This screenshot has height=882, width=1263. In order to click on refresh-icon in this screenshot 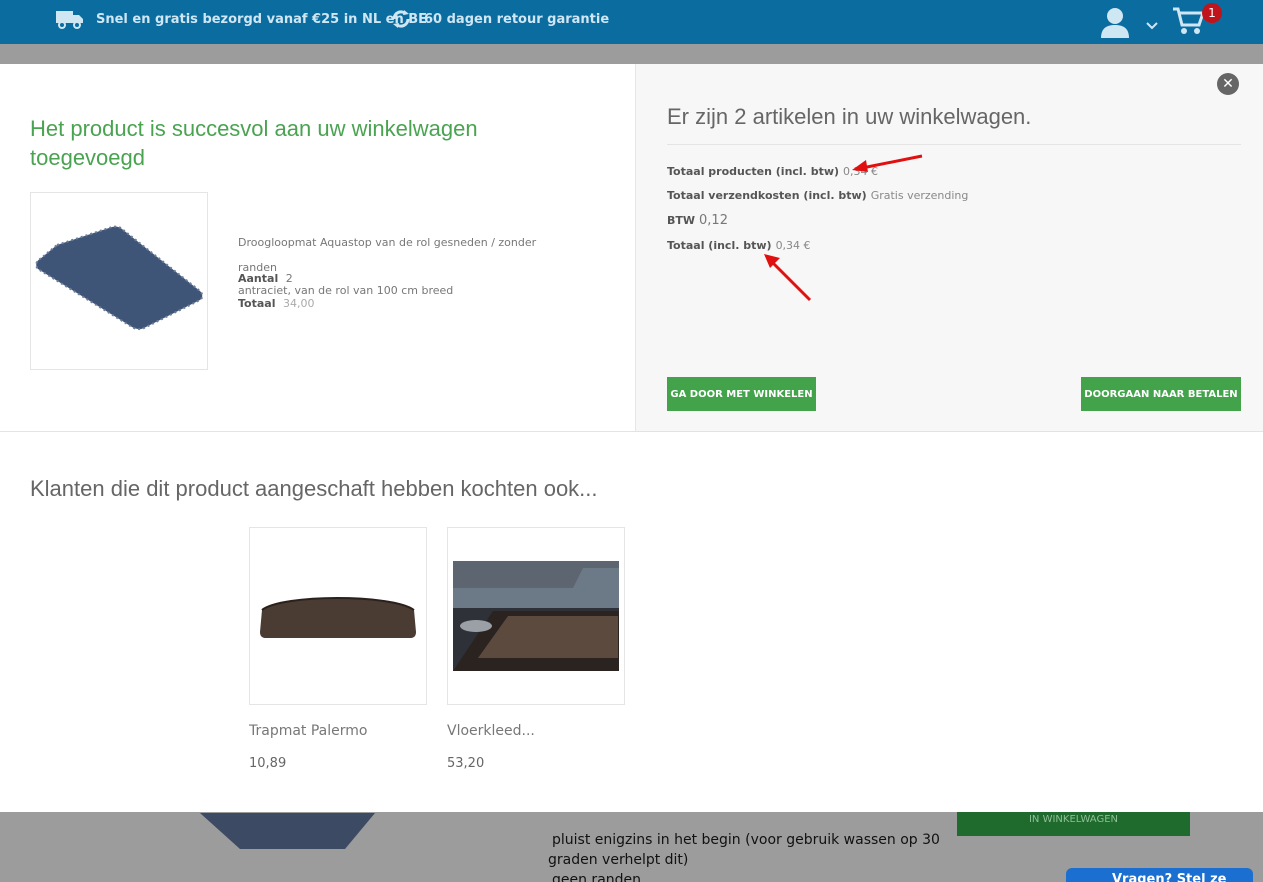, I will do `click(401, 19)`.